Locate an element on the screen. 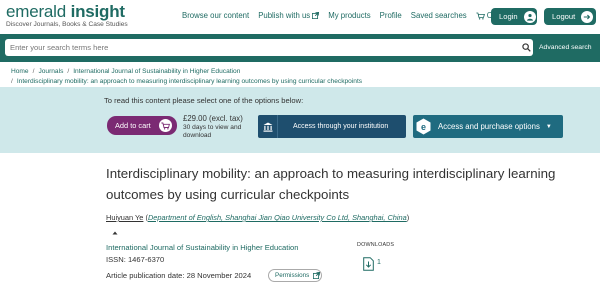  institution-access-button: Access through your institution is located at coordinates (332, 126).